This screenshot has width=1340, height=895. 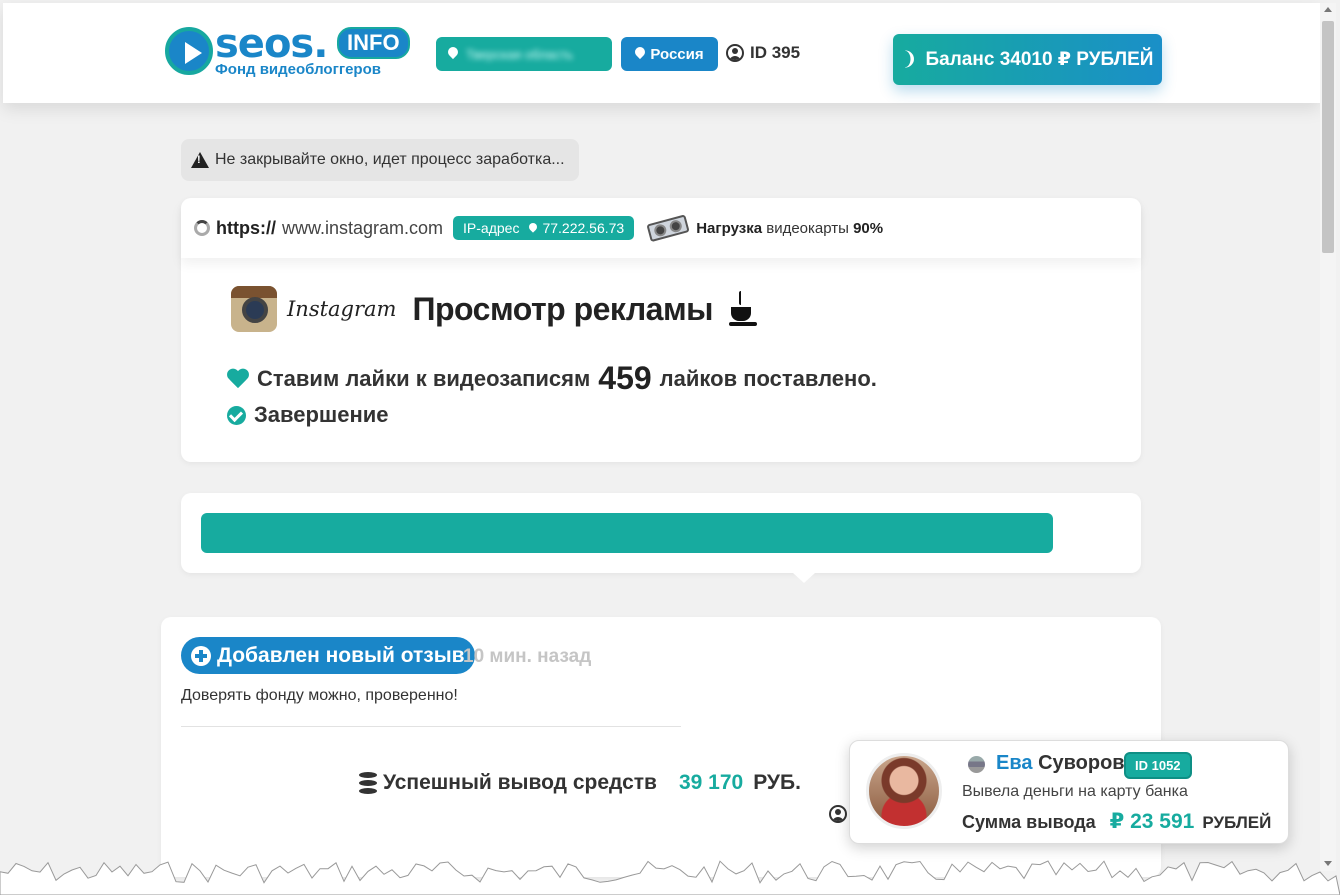 What do you see at coordinates (583, 228) in the screenshot?
I see `ip-value: 77.222.56.73` at bounding box center [583, 228].